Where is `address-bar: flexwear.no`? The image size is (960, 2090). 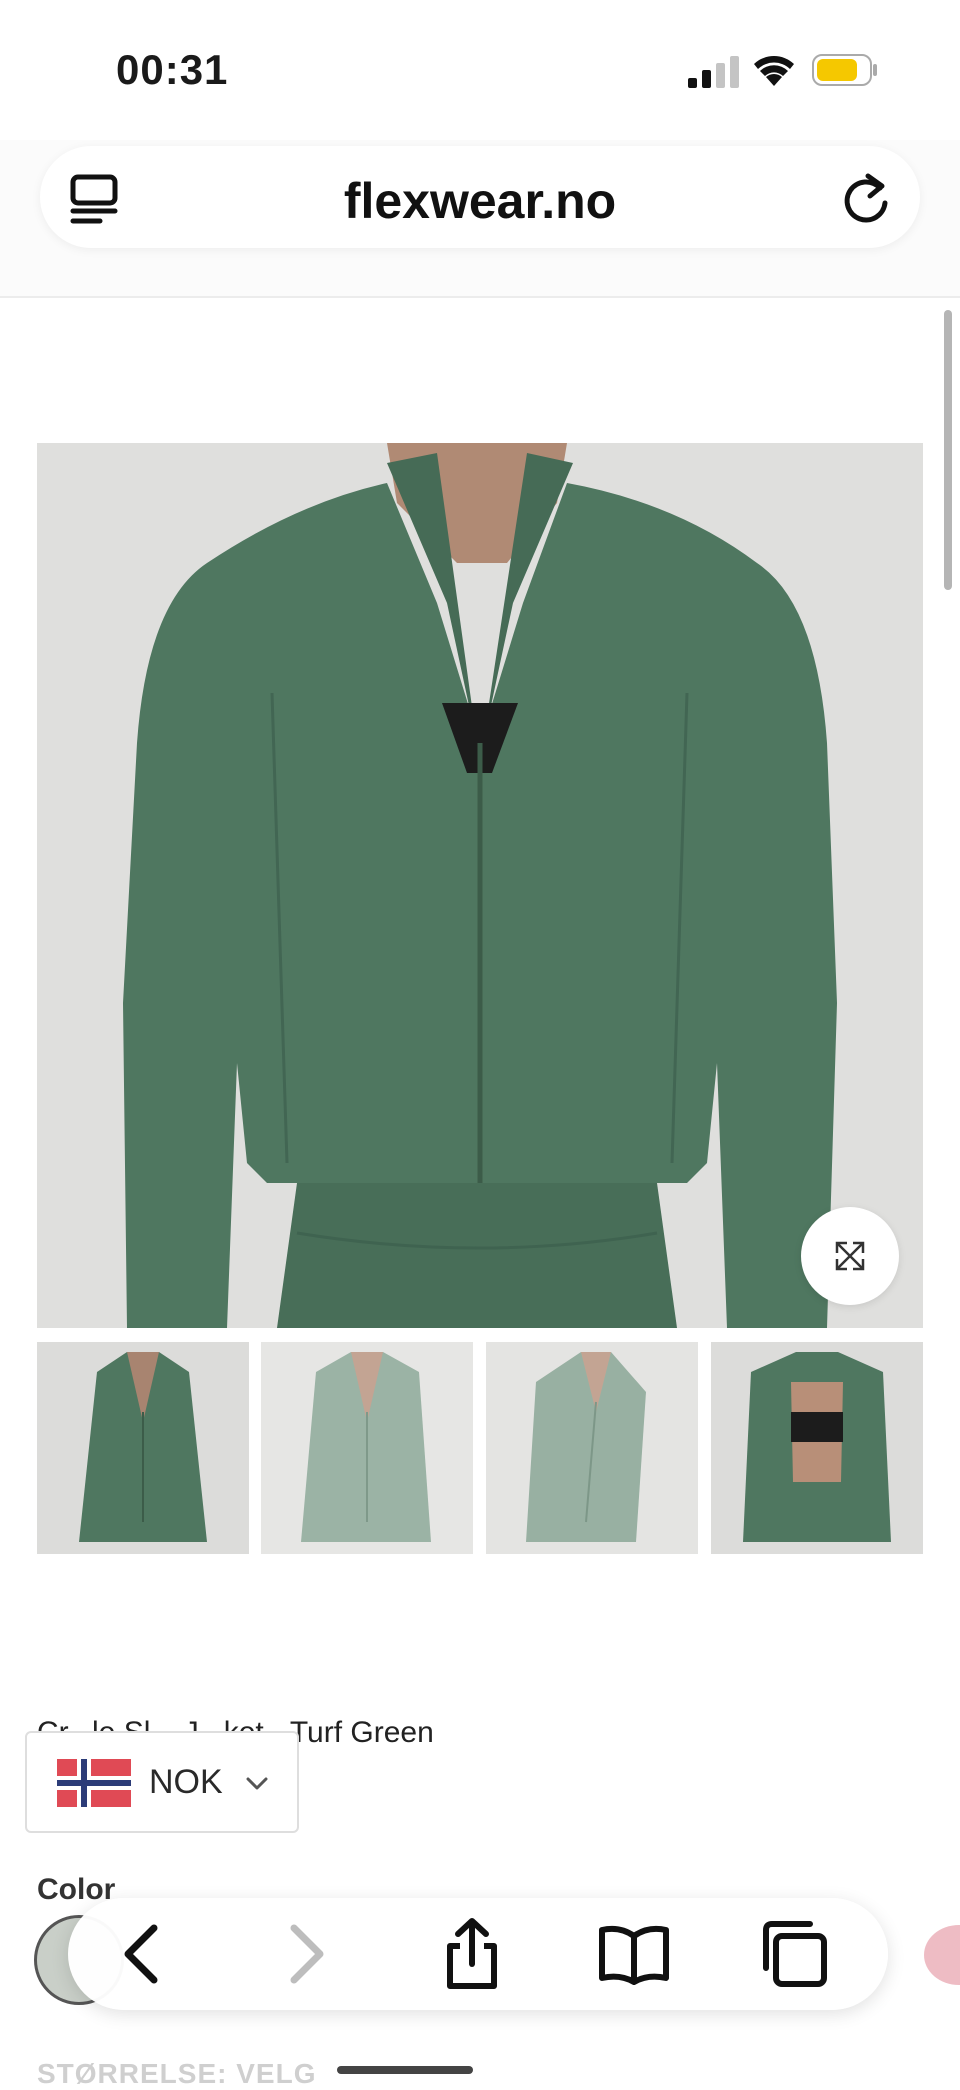 address-bar: flexwear.no is located at coordinates (480, 197).